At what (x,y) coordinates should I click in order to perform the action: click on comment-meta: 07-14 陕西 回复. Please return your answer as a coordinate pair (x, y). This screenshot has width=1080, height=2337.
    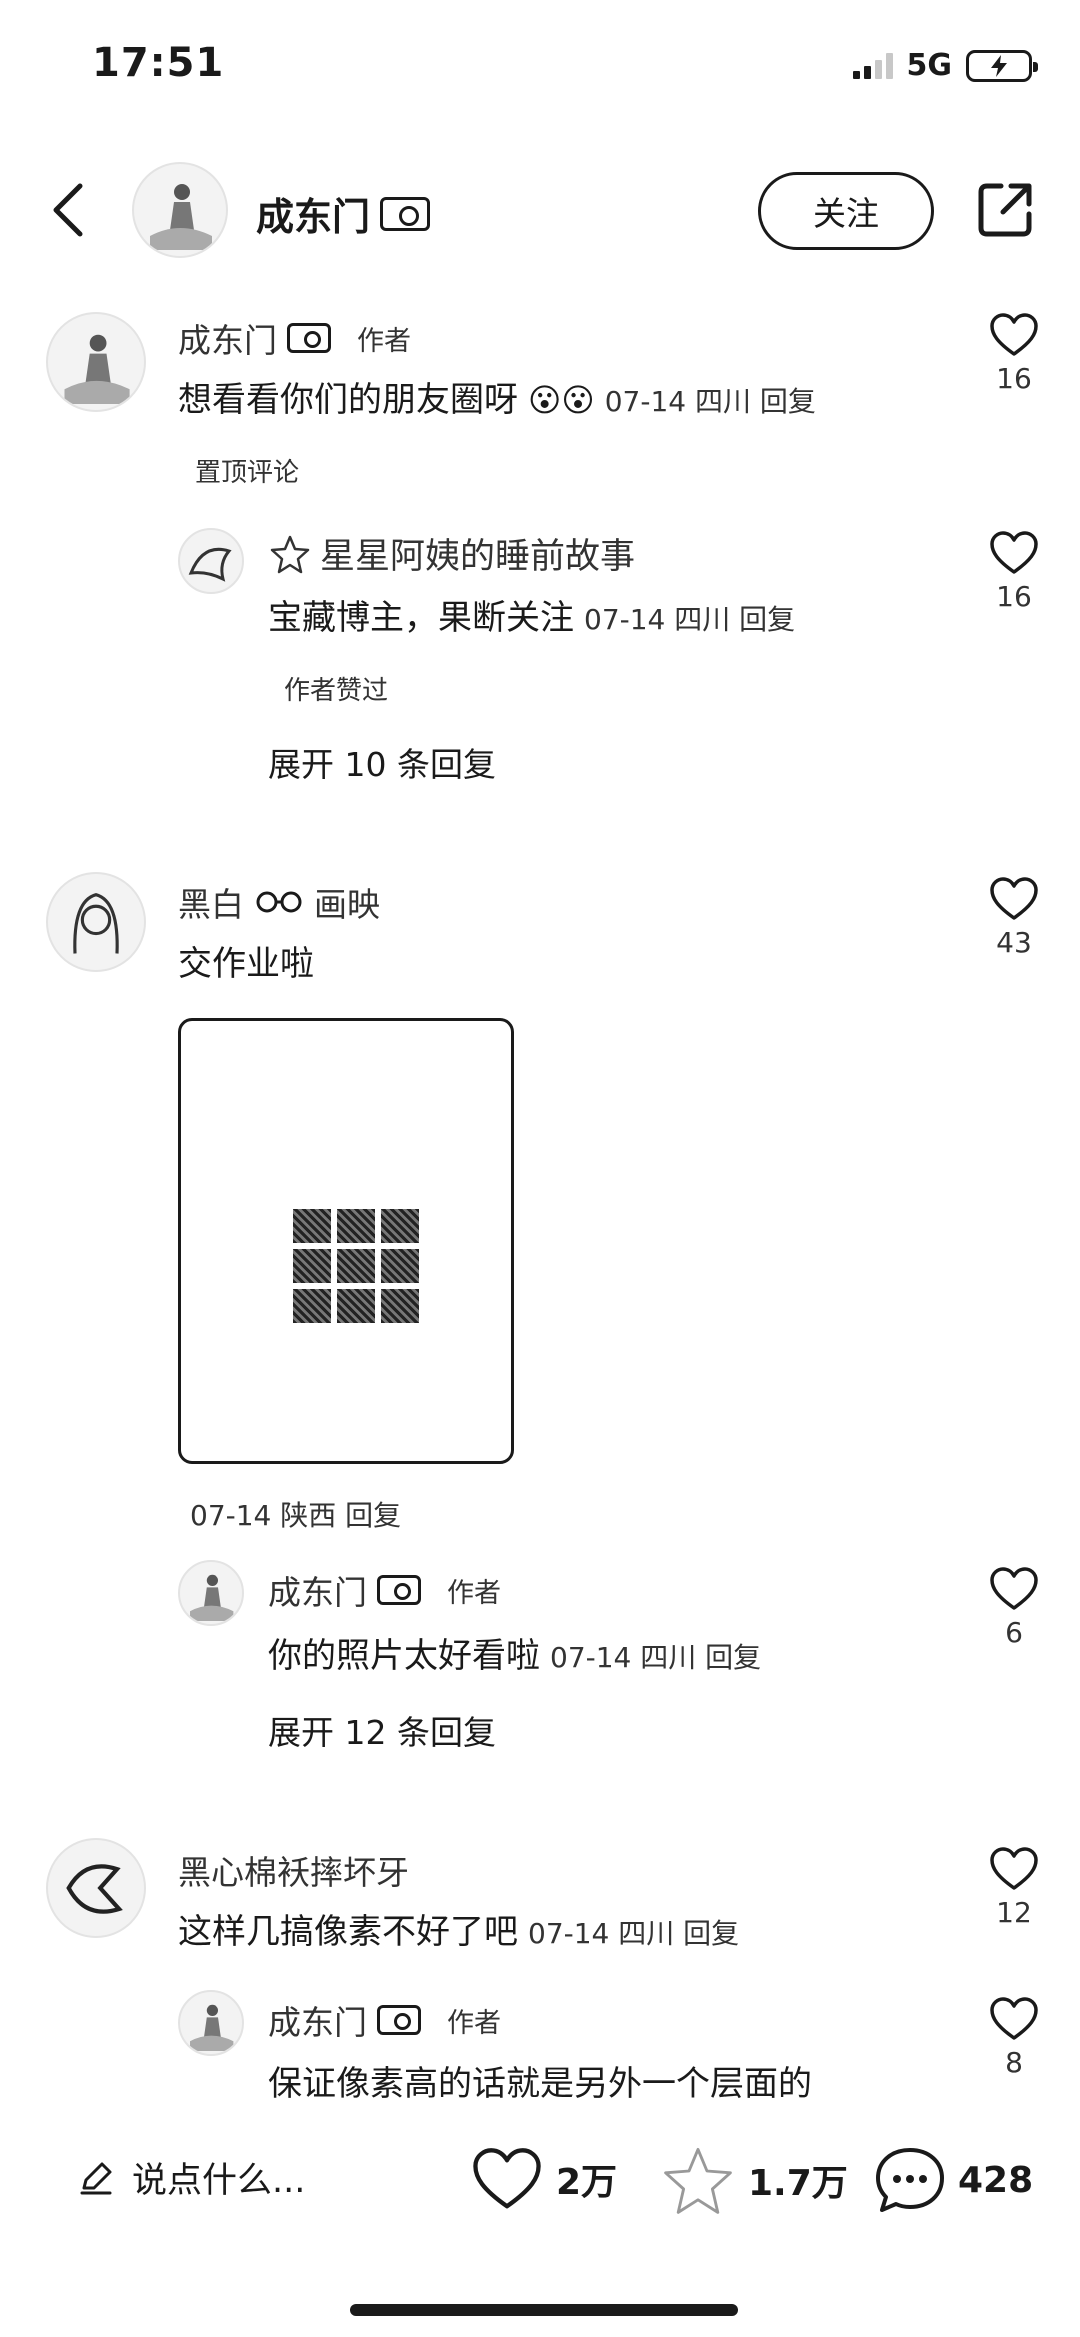
    Looking at the image, I should click on (295, 1514).